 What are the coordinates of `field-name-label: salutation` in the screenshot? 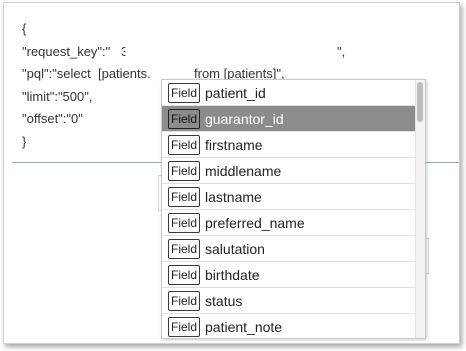 It's located at (235, 248).